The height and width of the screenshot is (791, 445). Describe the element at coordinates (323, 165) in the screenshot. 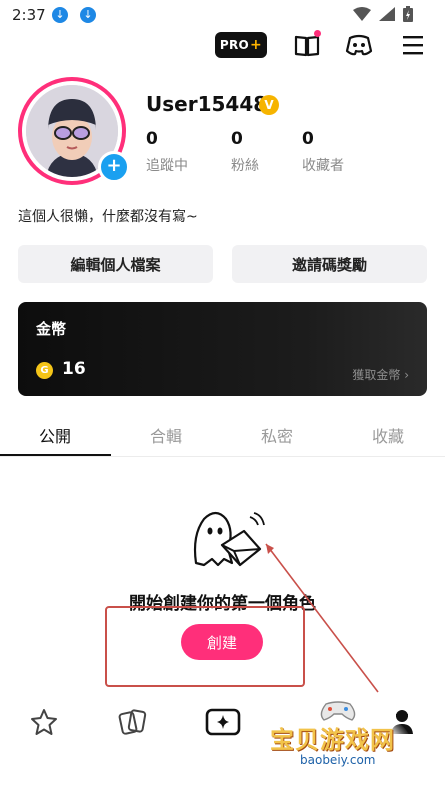

I see `collectors-label: 收藏者` at that location.